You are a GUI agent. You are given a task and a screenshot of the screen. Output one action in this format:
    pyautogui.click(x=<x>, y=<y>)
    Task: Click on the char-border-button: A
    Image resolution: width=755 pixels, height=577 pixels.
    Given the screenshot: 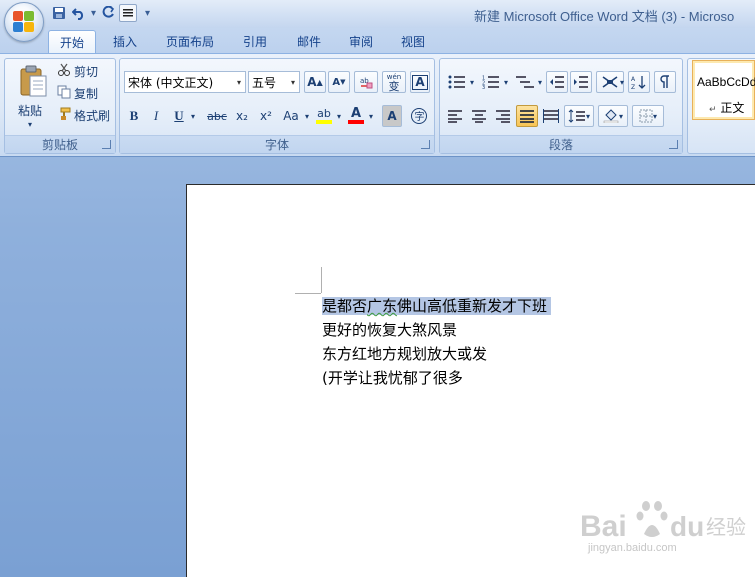 What is the action you would take?
    pyautogui.click(x=420, y=82)
    